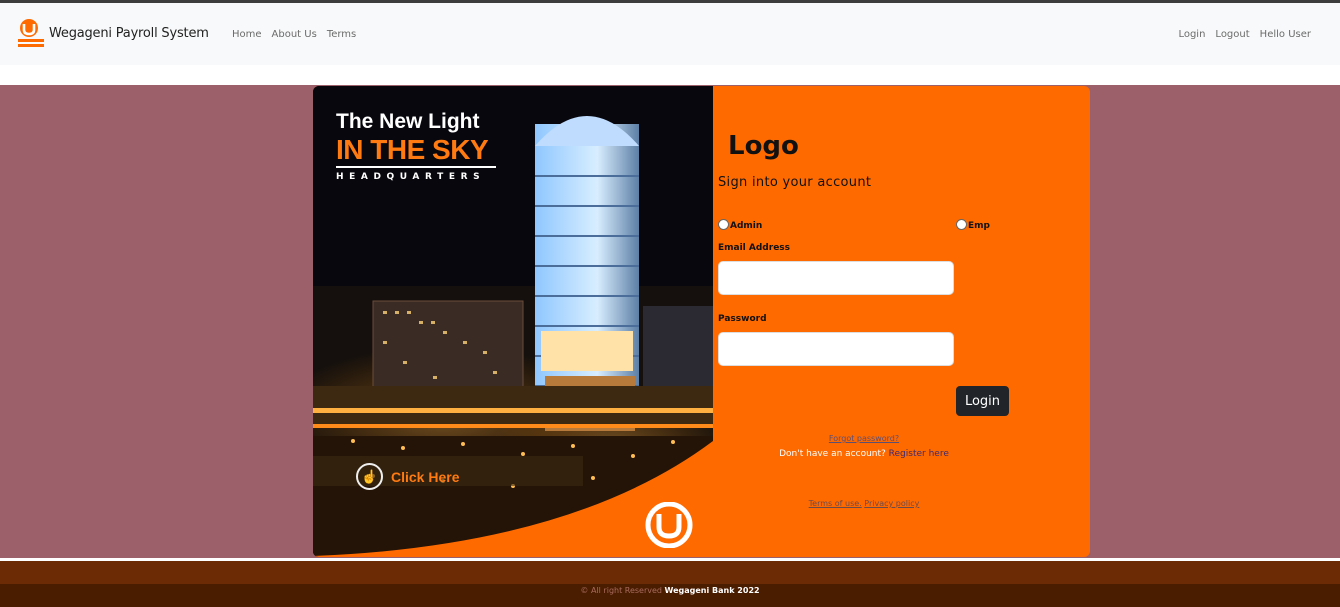 The image size is (1340, 607). I want to click on legal-links: Terms of use. Privacy policy, so click(864, 503).